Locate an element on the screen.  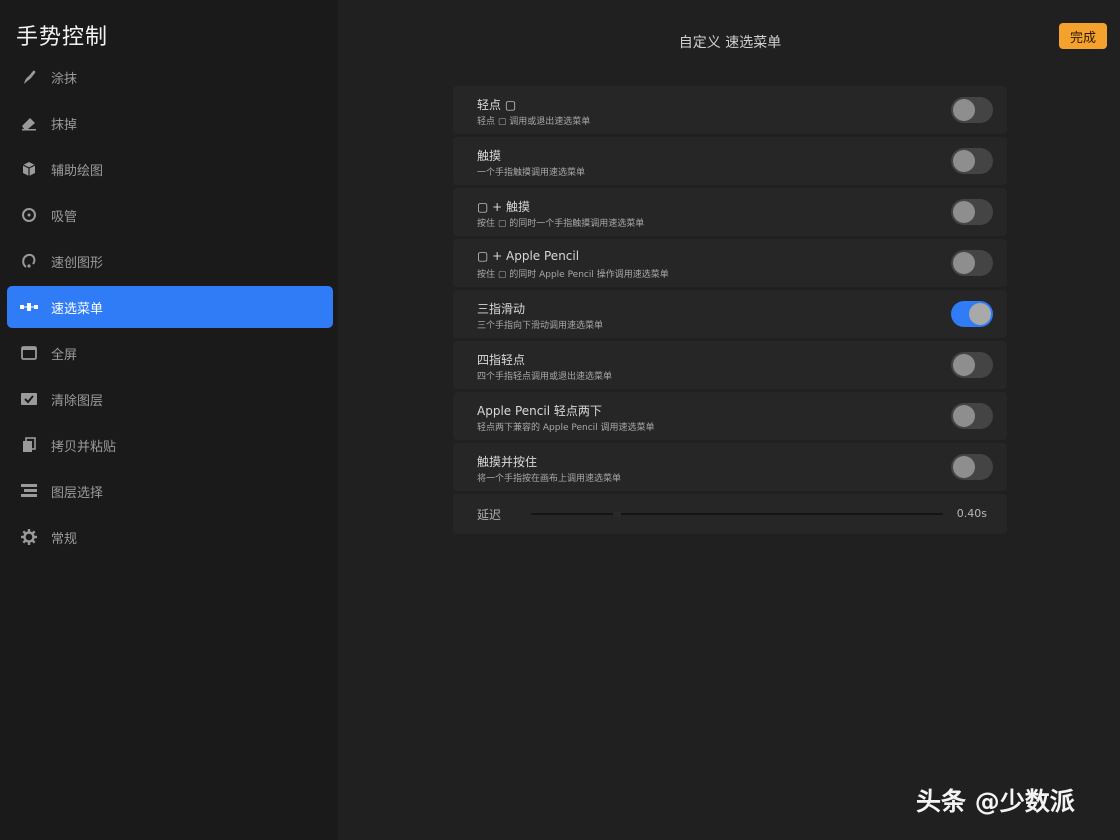
setting-title: 触摸并按住 is located at coordinates (507, 462).